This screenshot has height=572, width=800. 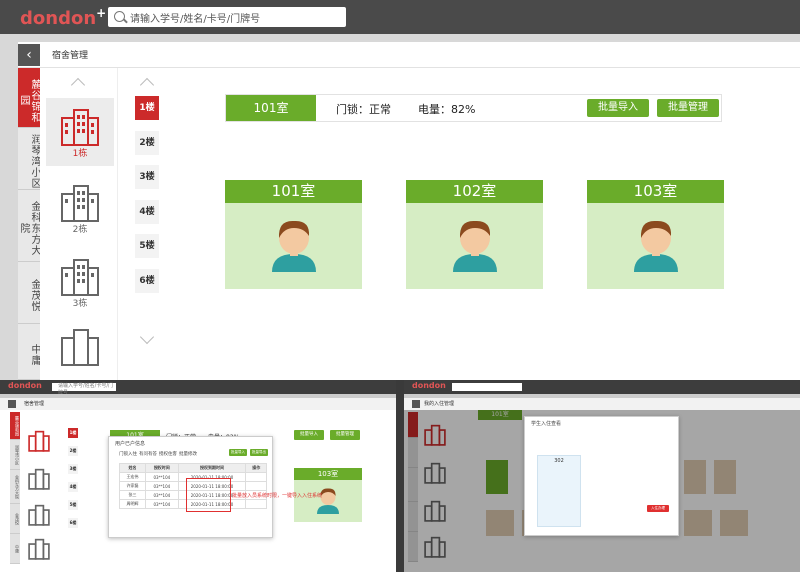 What do you see at coordinates (29, 293) in the screenshot?
I see `community-item-4: 金茂悦` at bounding box center [29, 293].